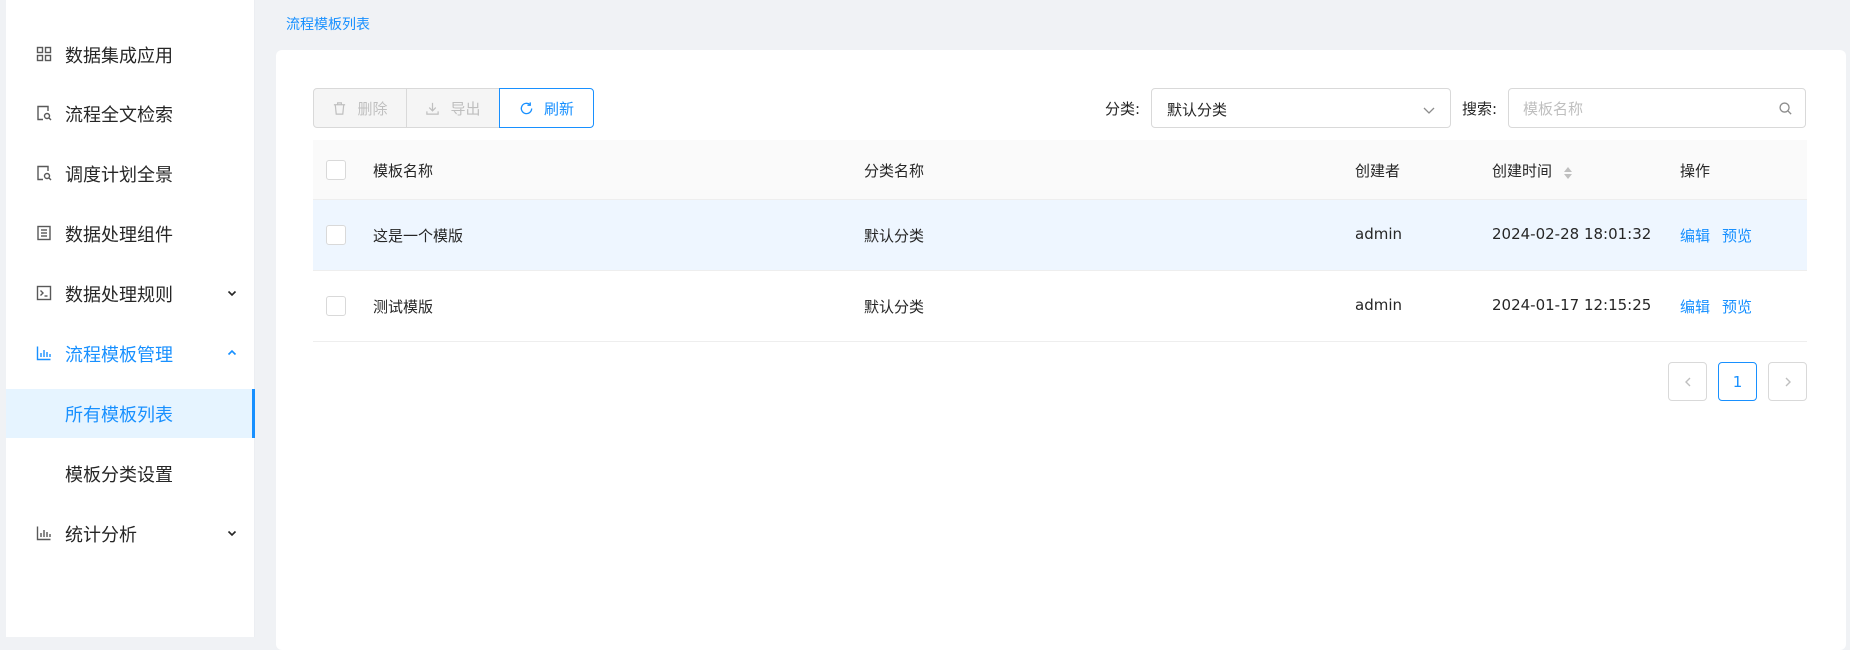  I want to click on cell-template-name: 测试模版, so click(403, 307).